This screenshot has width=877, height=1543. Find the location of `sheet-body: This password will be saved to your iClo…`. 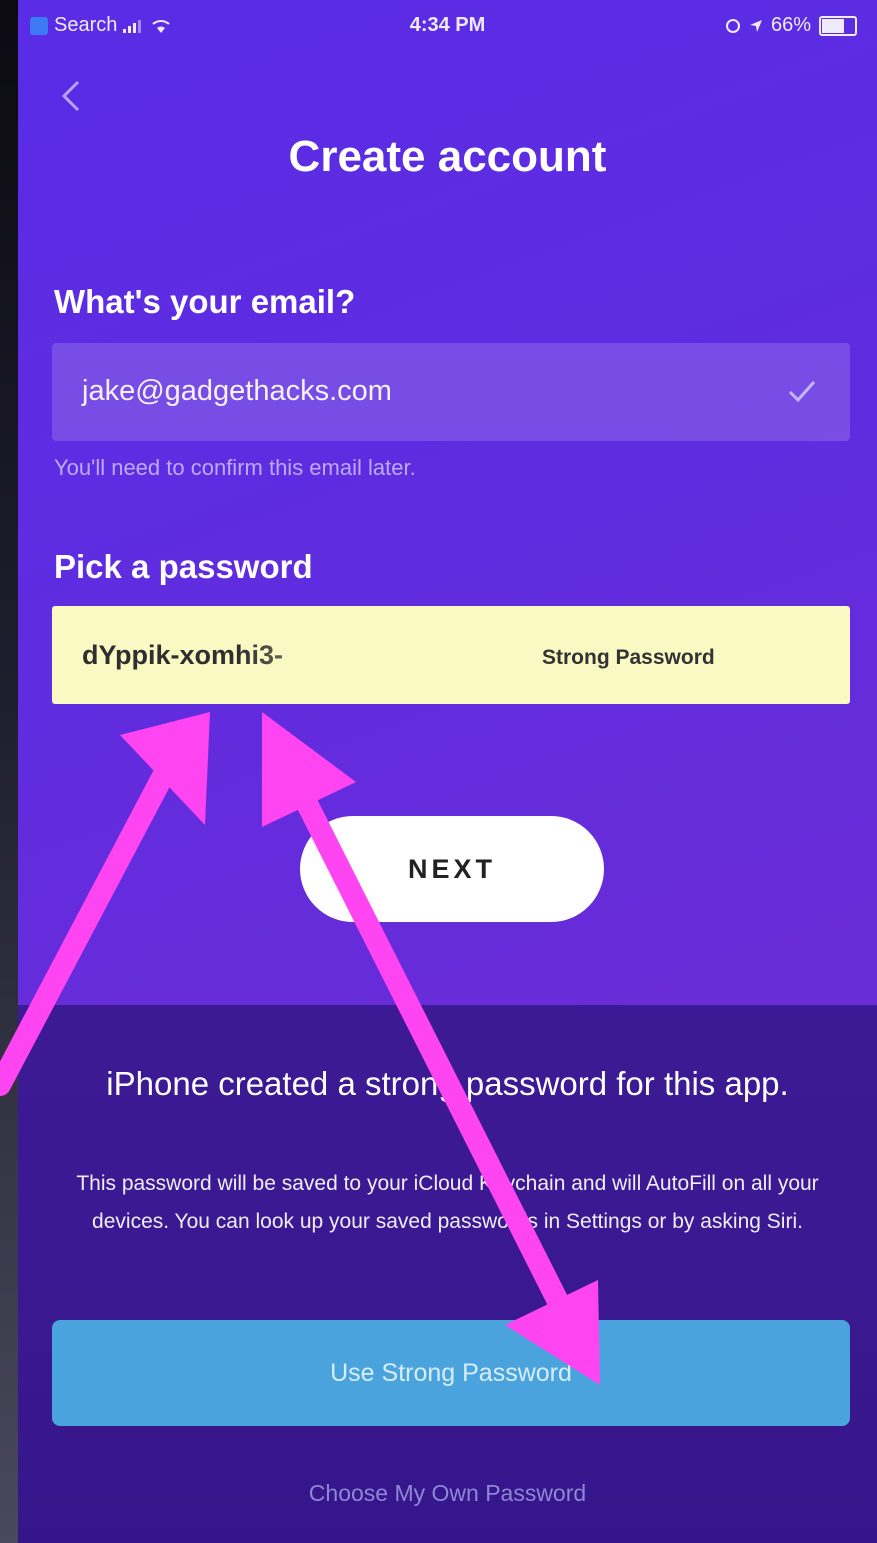

sheet-body: This password will be saved to your iClo… is located at coordinates (447, 1202).